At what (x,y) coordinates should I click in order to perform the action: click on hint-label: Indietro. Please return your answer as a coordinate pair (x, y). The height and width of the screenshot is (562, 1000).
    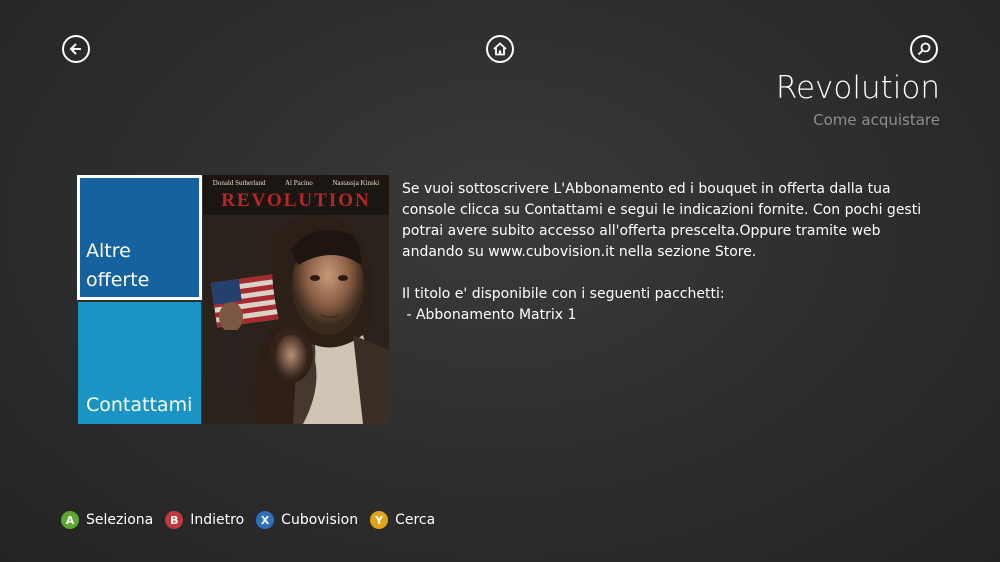
    Looking at the image, I should click on (217, 520).